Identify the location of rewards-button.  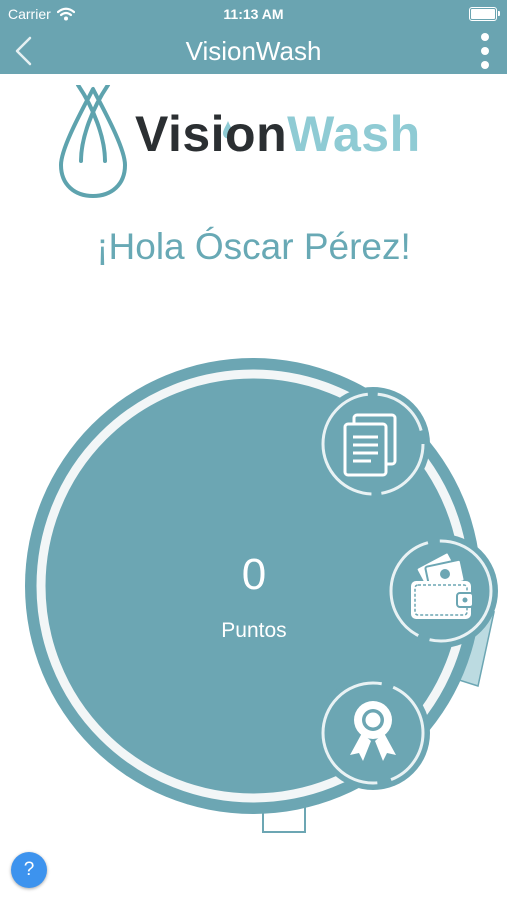
(373, 733).